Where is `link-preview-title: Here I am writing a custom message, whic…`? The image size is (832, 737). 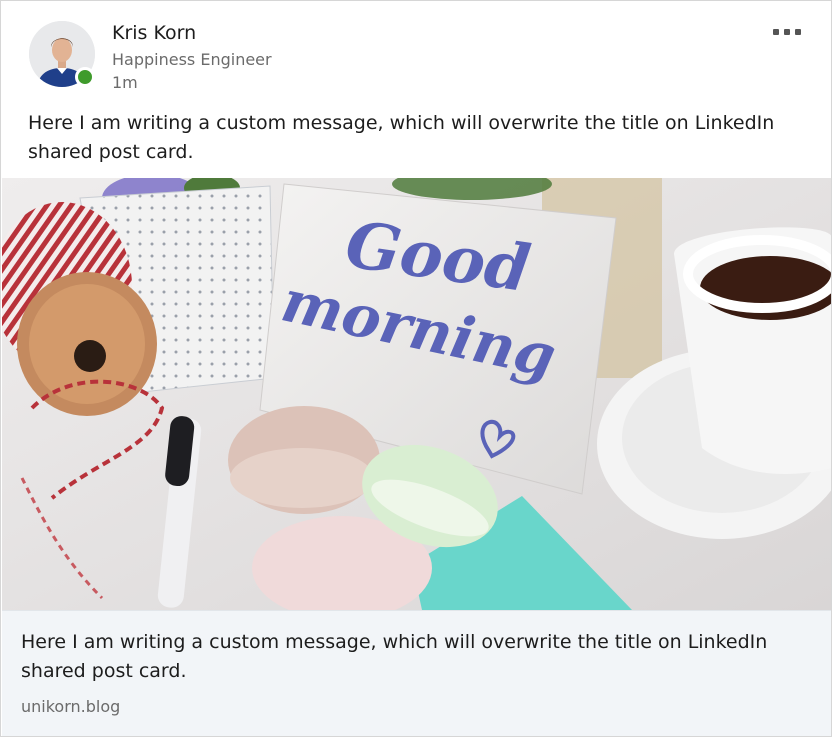 link-preview-title: Here I am writing a custom message, whic… is located at coordinates (416, 657).